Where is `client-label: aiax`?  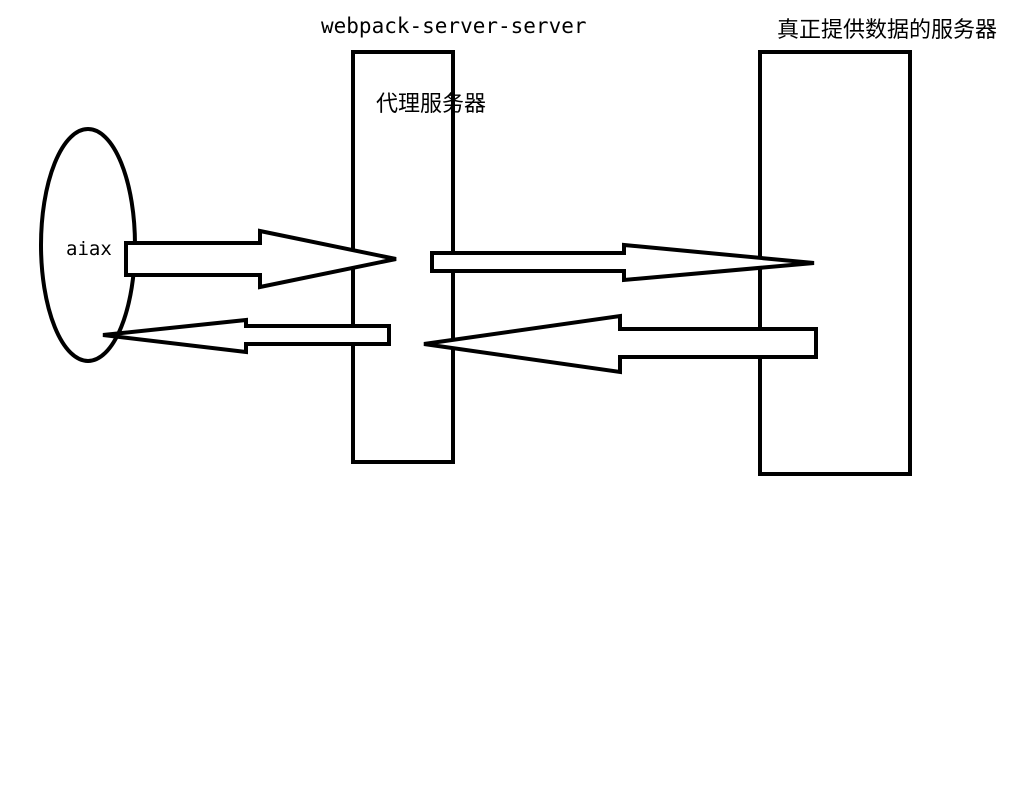 client-label: aiax is located at coordinates (89, 249).